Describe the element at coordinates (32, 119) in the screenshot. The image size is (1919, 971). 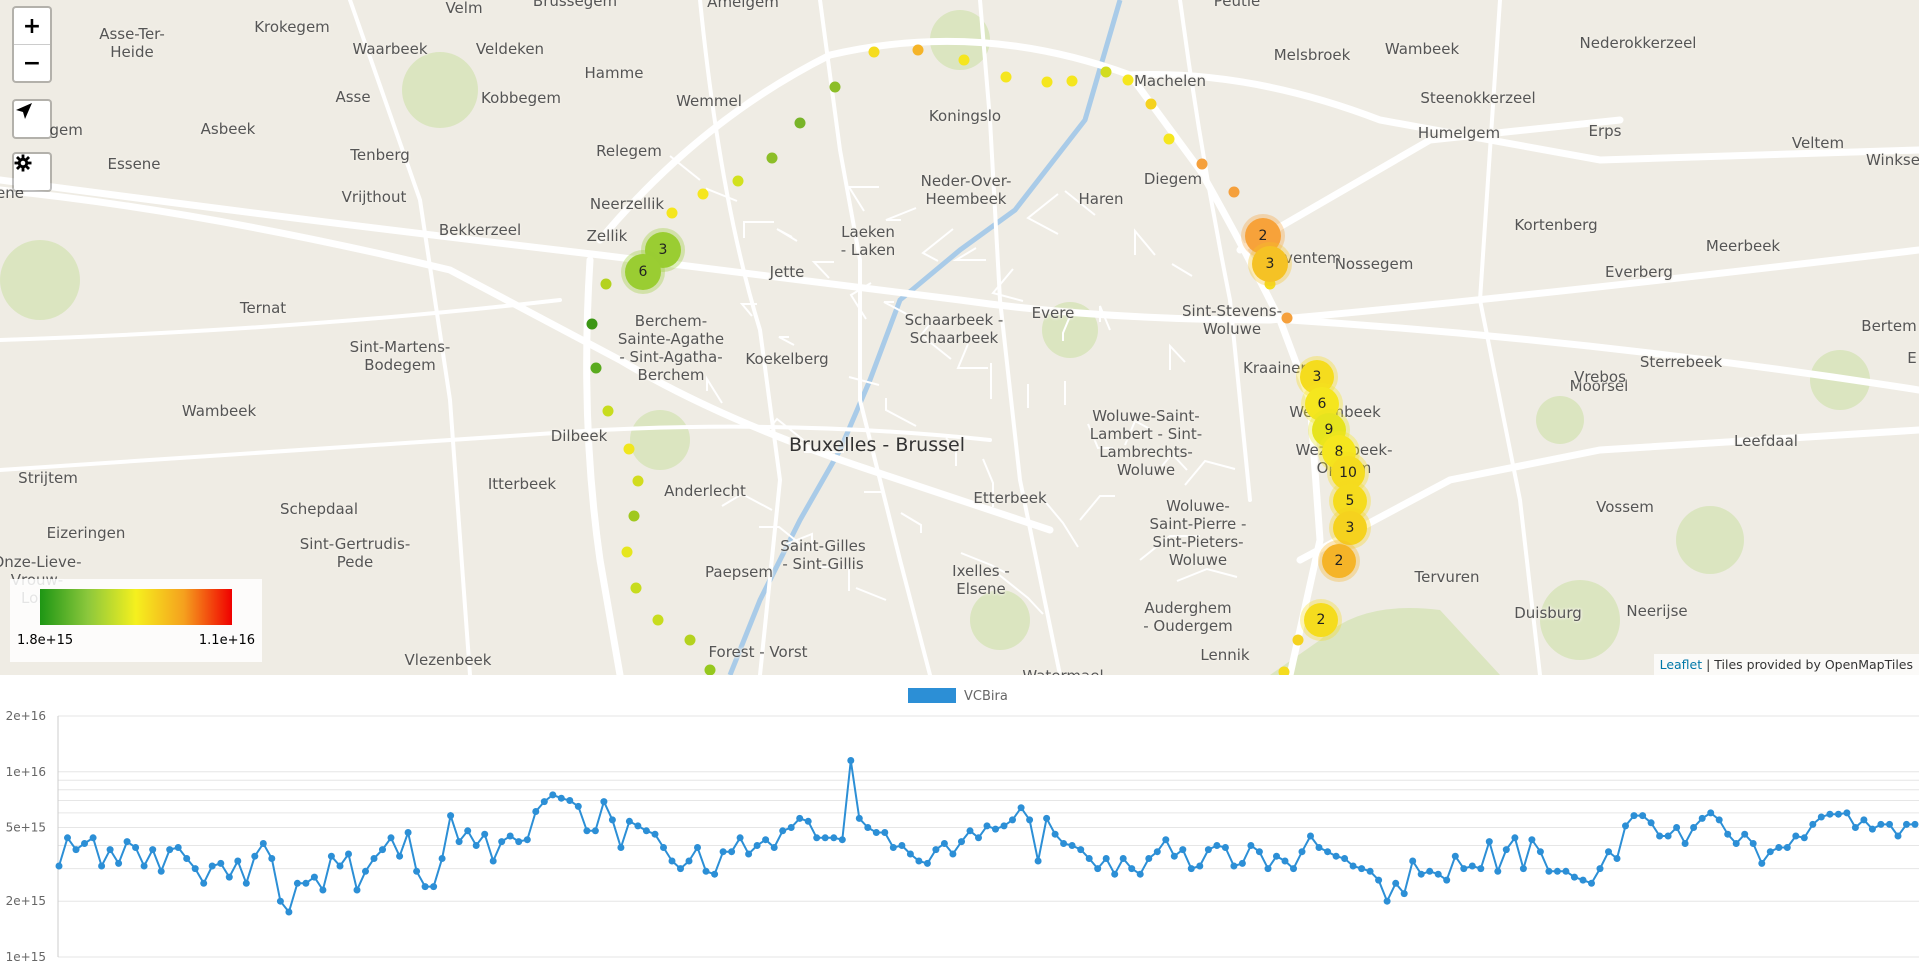
I see `locate-button` at that location.